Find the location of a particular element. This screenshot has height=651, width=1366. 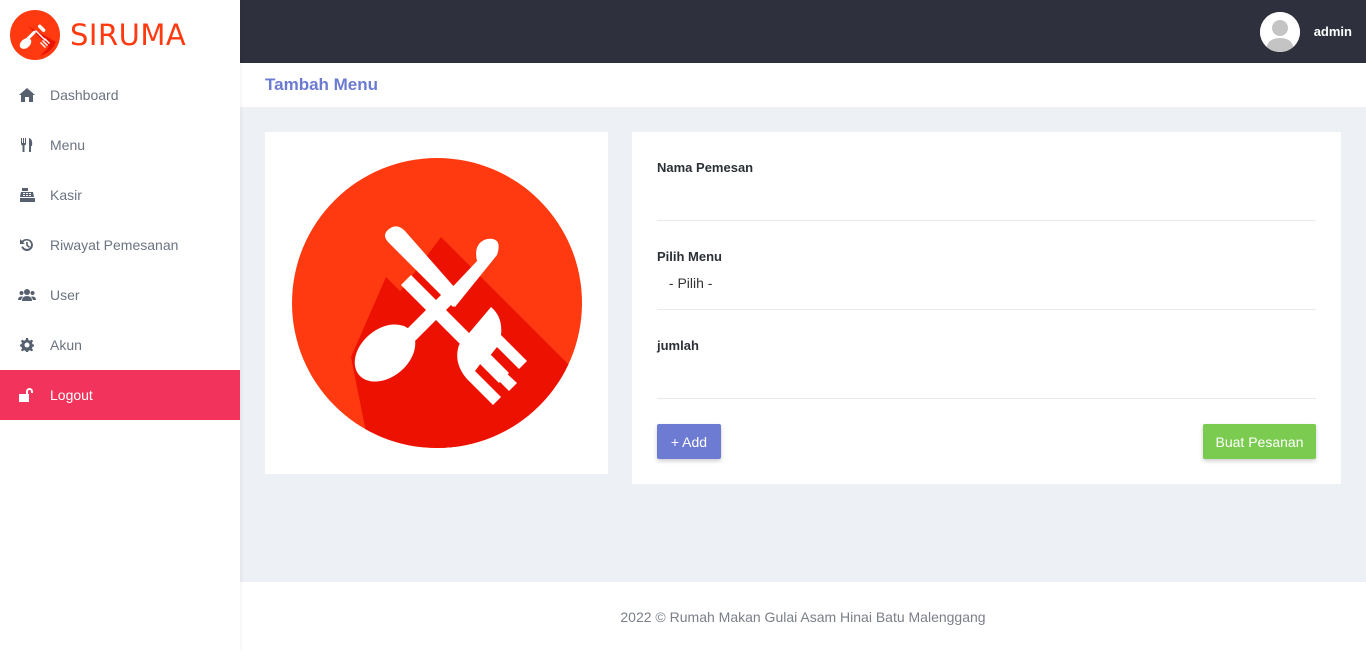

sidebar-item-label: Kasir is located at coordinates (66, 195).